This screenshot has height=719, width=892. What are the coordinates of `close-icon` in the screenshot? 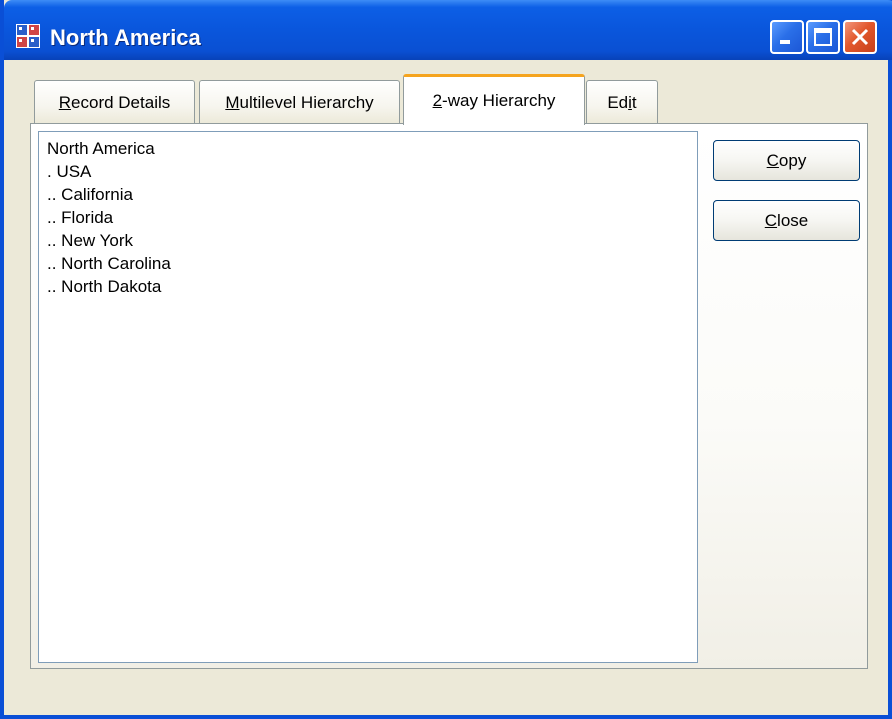 It's located at (860, 37).